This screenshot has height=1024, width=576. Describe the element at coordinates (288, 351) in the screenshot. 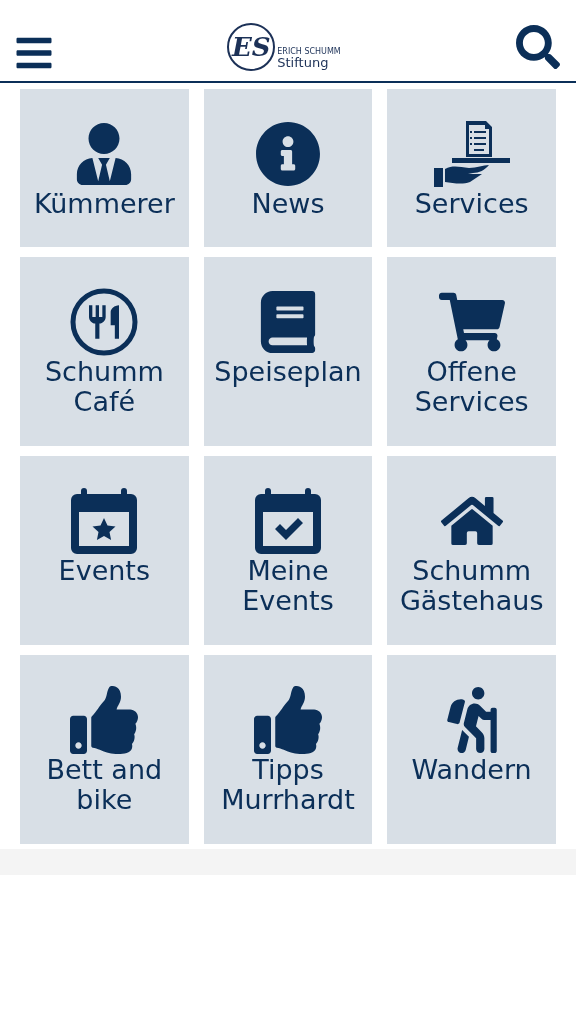

I see `menu-tile: Speiseplan` at that location.